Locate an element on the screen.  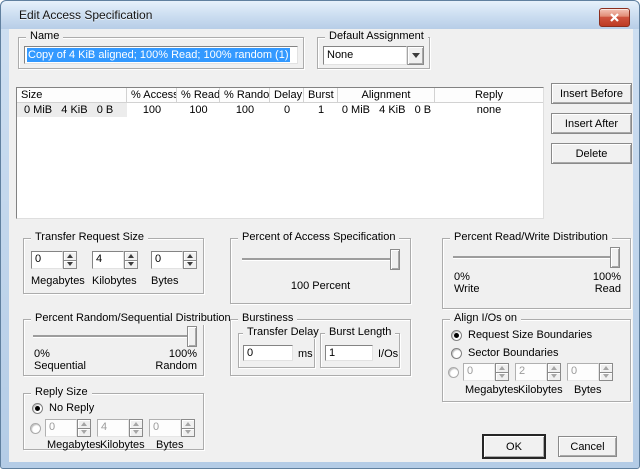
dropdown-button is located at coordinates (415, 55).